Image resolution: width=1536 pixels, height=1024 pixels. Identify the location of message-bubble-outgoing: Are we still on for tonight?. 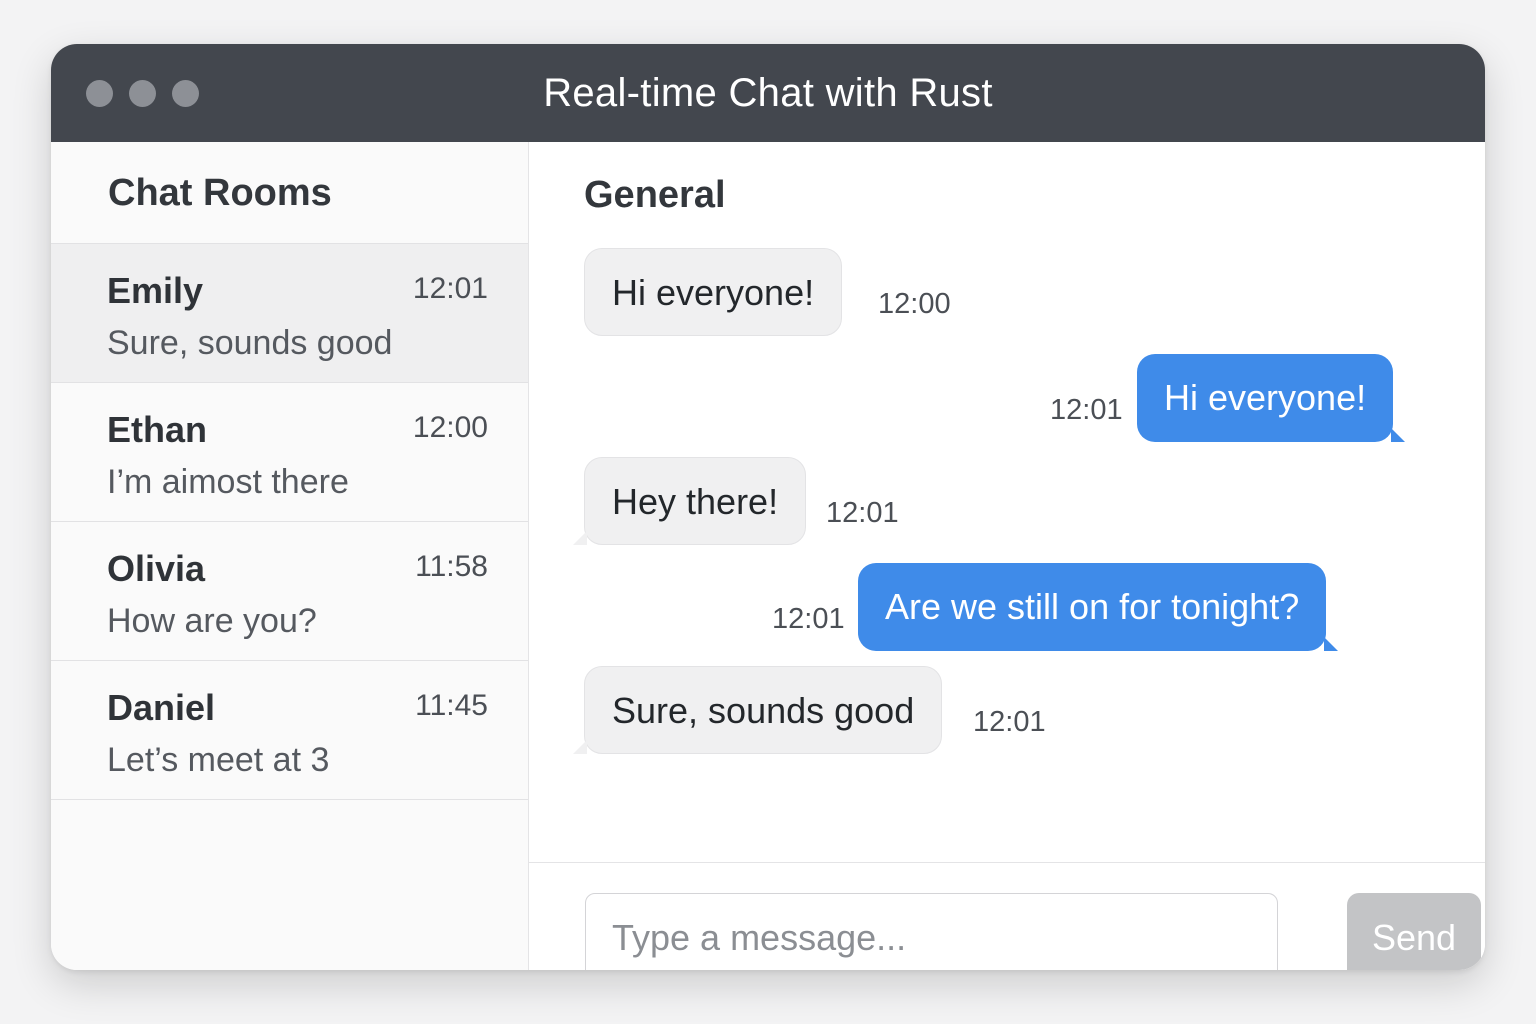
(1098, 607).